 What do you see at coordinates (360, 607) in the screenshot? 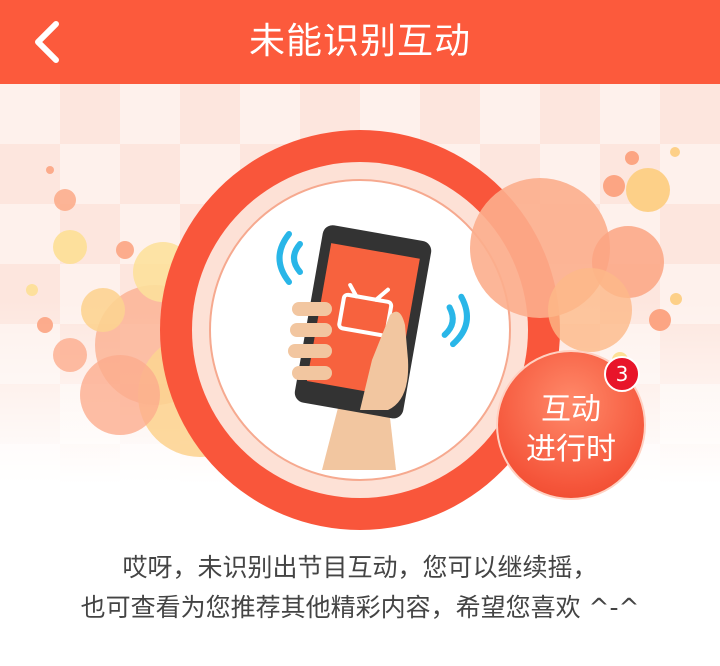
I see `message-line-2: 也可查看为您推荐其他精彩内容，希望您喜欢 ^-^` at bounding box center [360, 607].